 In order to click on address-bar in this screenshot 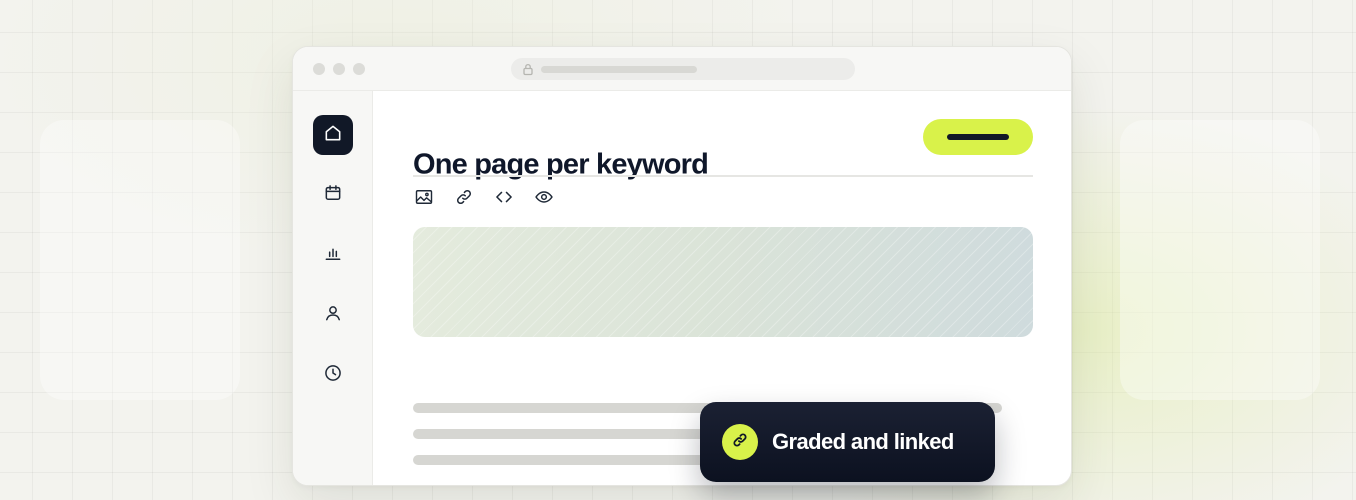, I will do `click(683, 69)`.